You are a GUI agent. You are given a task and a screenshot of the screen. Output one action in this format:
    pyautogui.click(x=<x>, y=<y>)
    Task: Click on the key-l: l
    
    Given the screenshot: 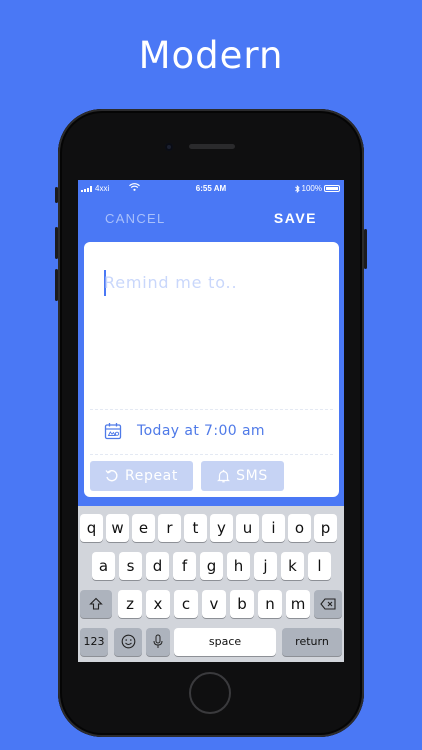 What is the action you would take?
    pyautogui.click(x=319, y=566)
    